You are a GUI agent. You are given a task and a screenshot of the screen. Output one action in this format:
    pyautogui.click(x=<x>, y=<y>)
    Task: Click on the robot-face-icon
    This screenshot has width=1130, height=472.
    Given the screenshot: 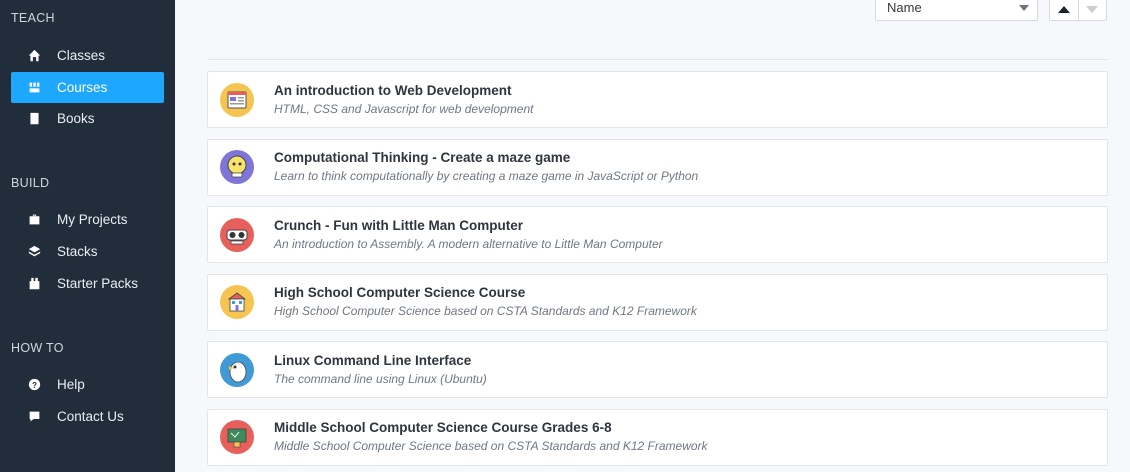 What is the action you would take?
    pyautogui.click(x=237, y=167)
    